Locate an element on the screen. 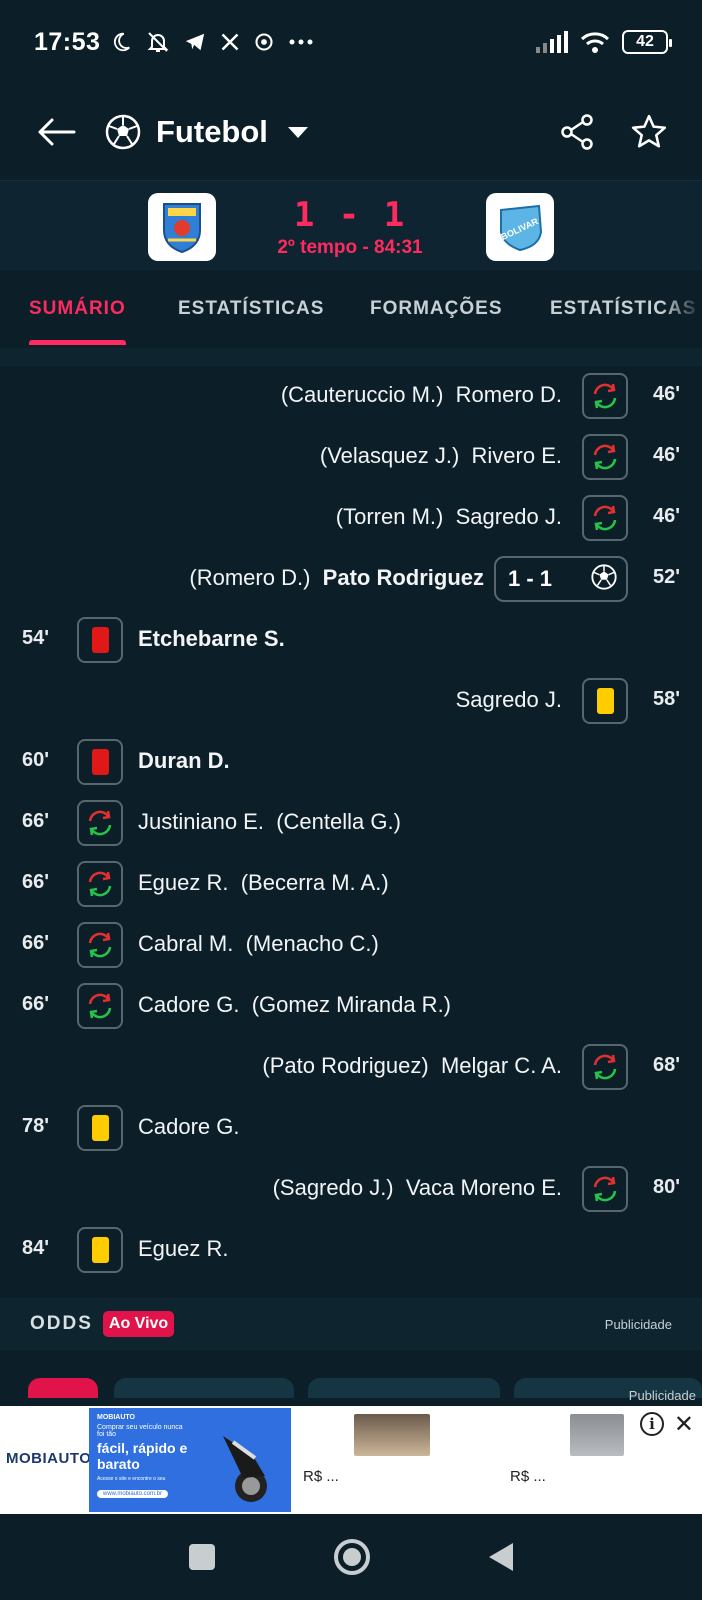 The width and height of the screenshot is (702, 1600). sport-selector: Futebol is located at coordinates (206, 132).